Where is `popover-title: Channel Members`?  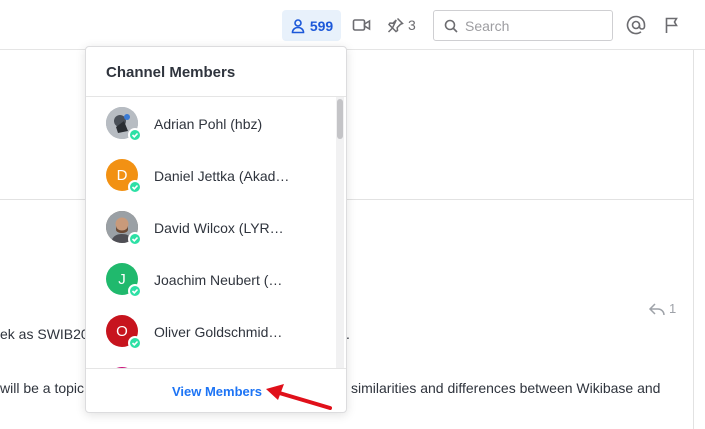 popover-title: Channel Members is located at coordinates (171, 72).